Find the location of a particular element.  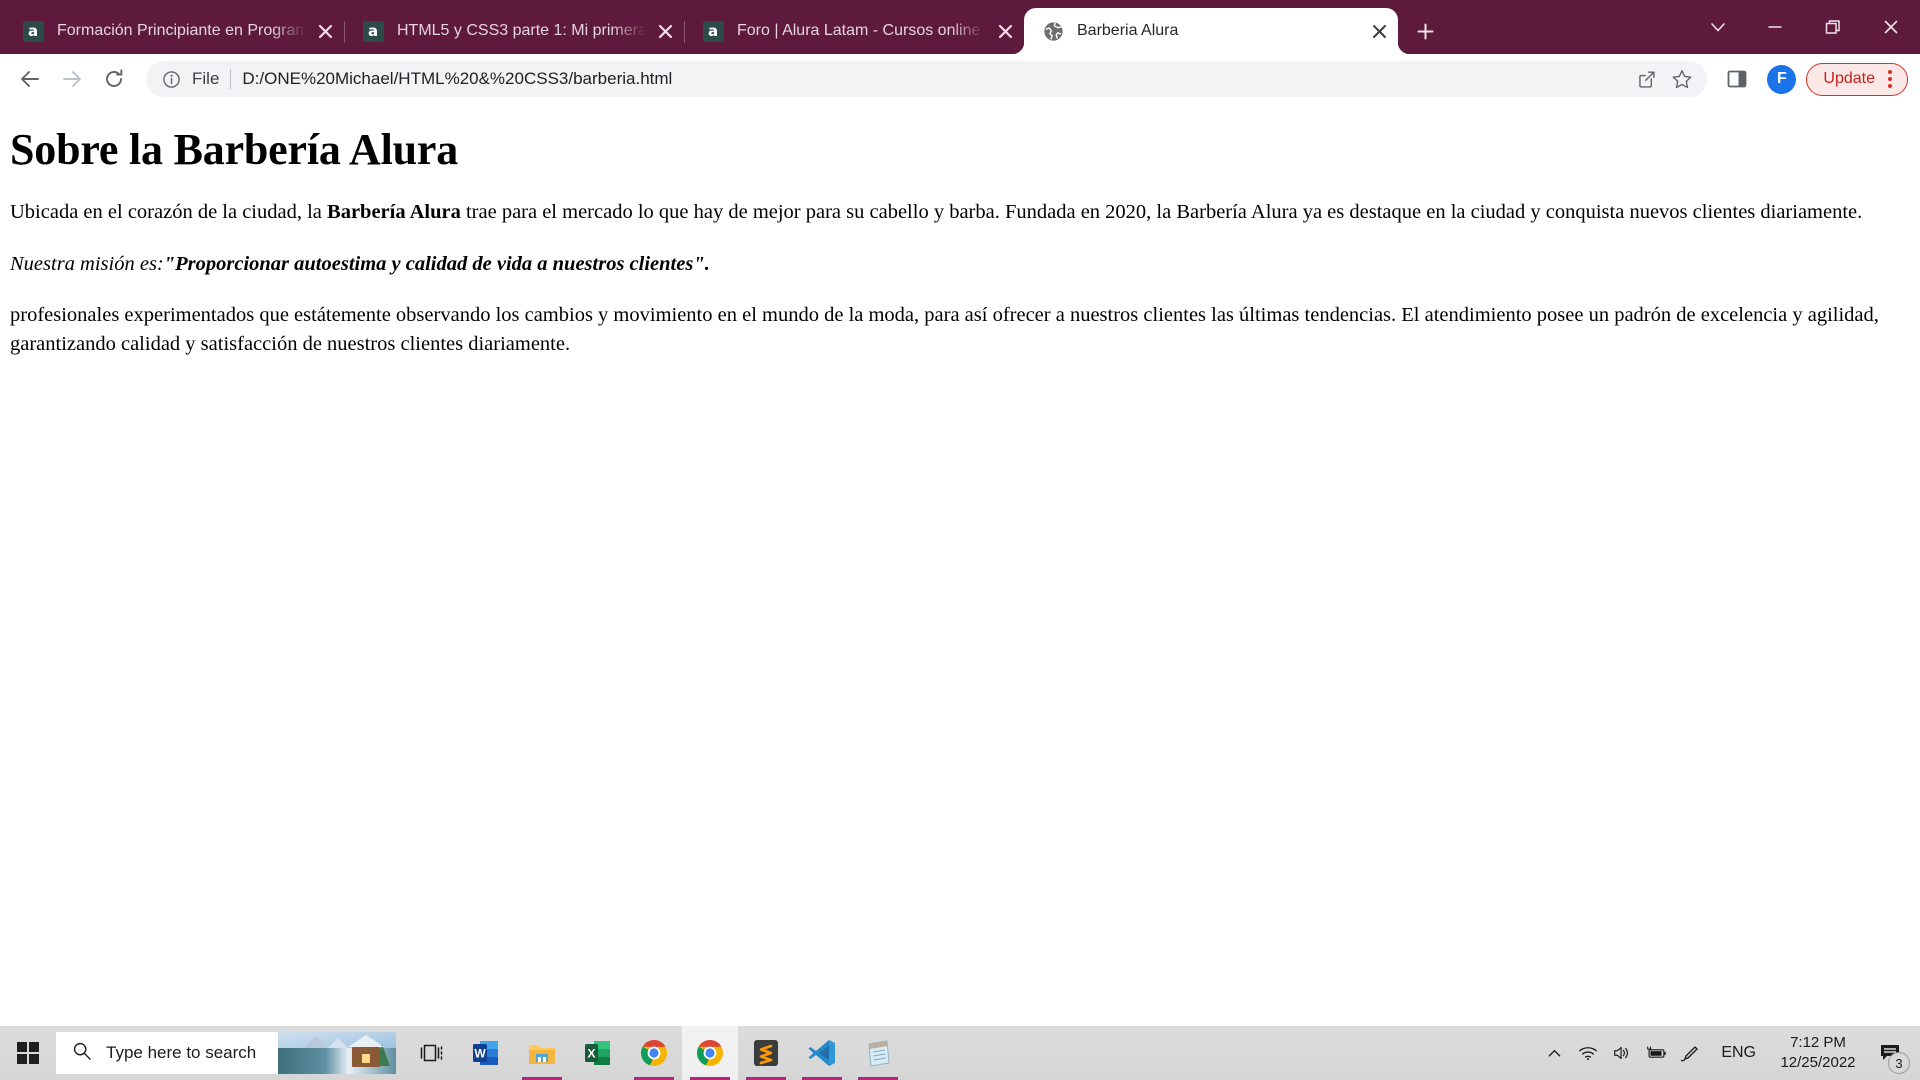

omnibox-actions is located at coordinates (1664, 79).